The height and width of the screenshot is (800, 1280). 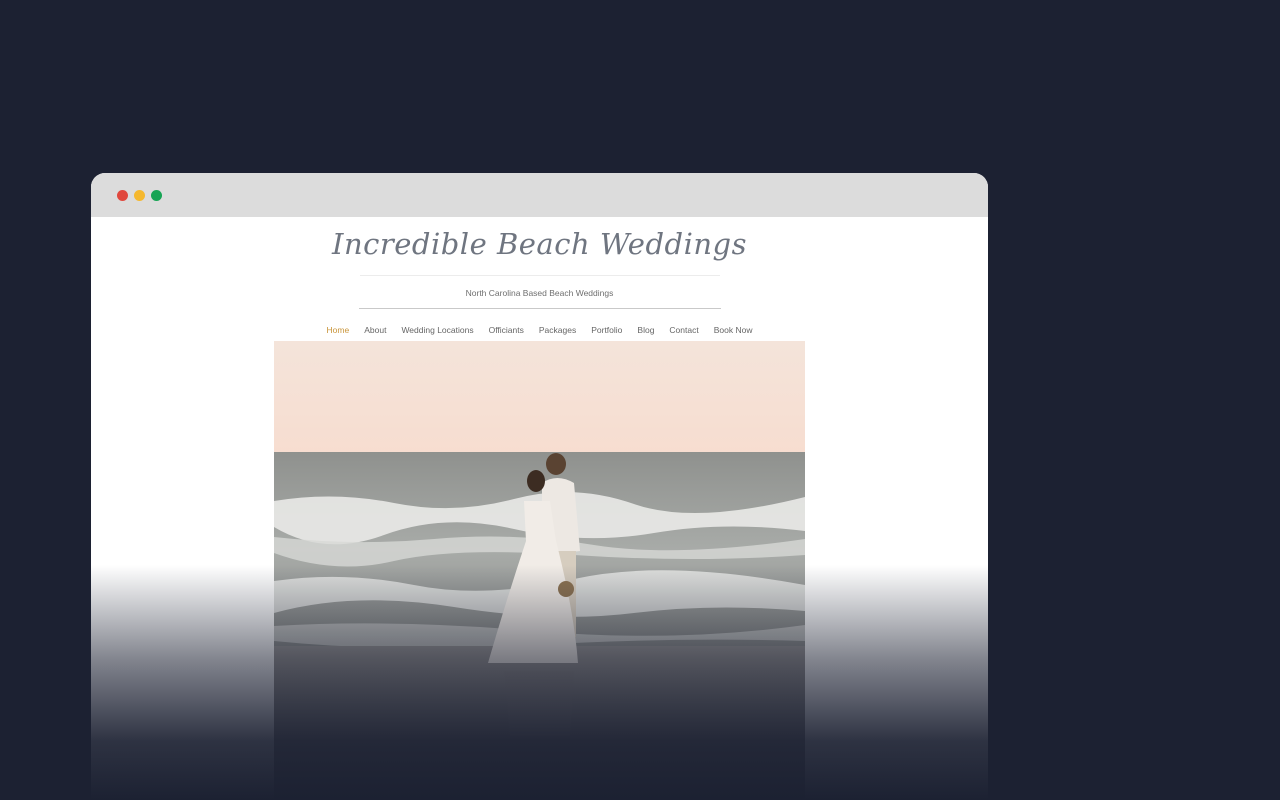 I want to click on nav-item-portfolio: Portfolio, so click(x=606, y=330).